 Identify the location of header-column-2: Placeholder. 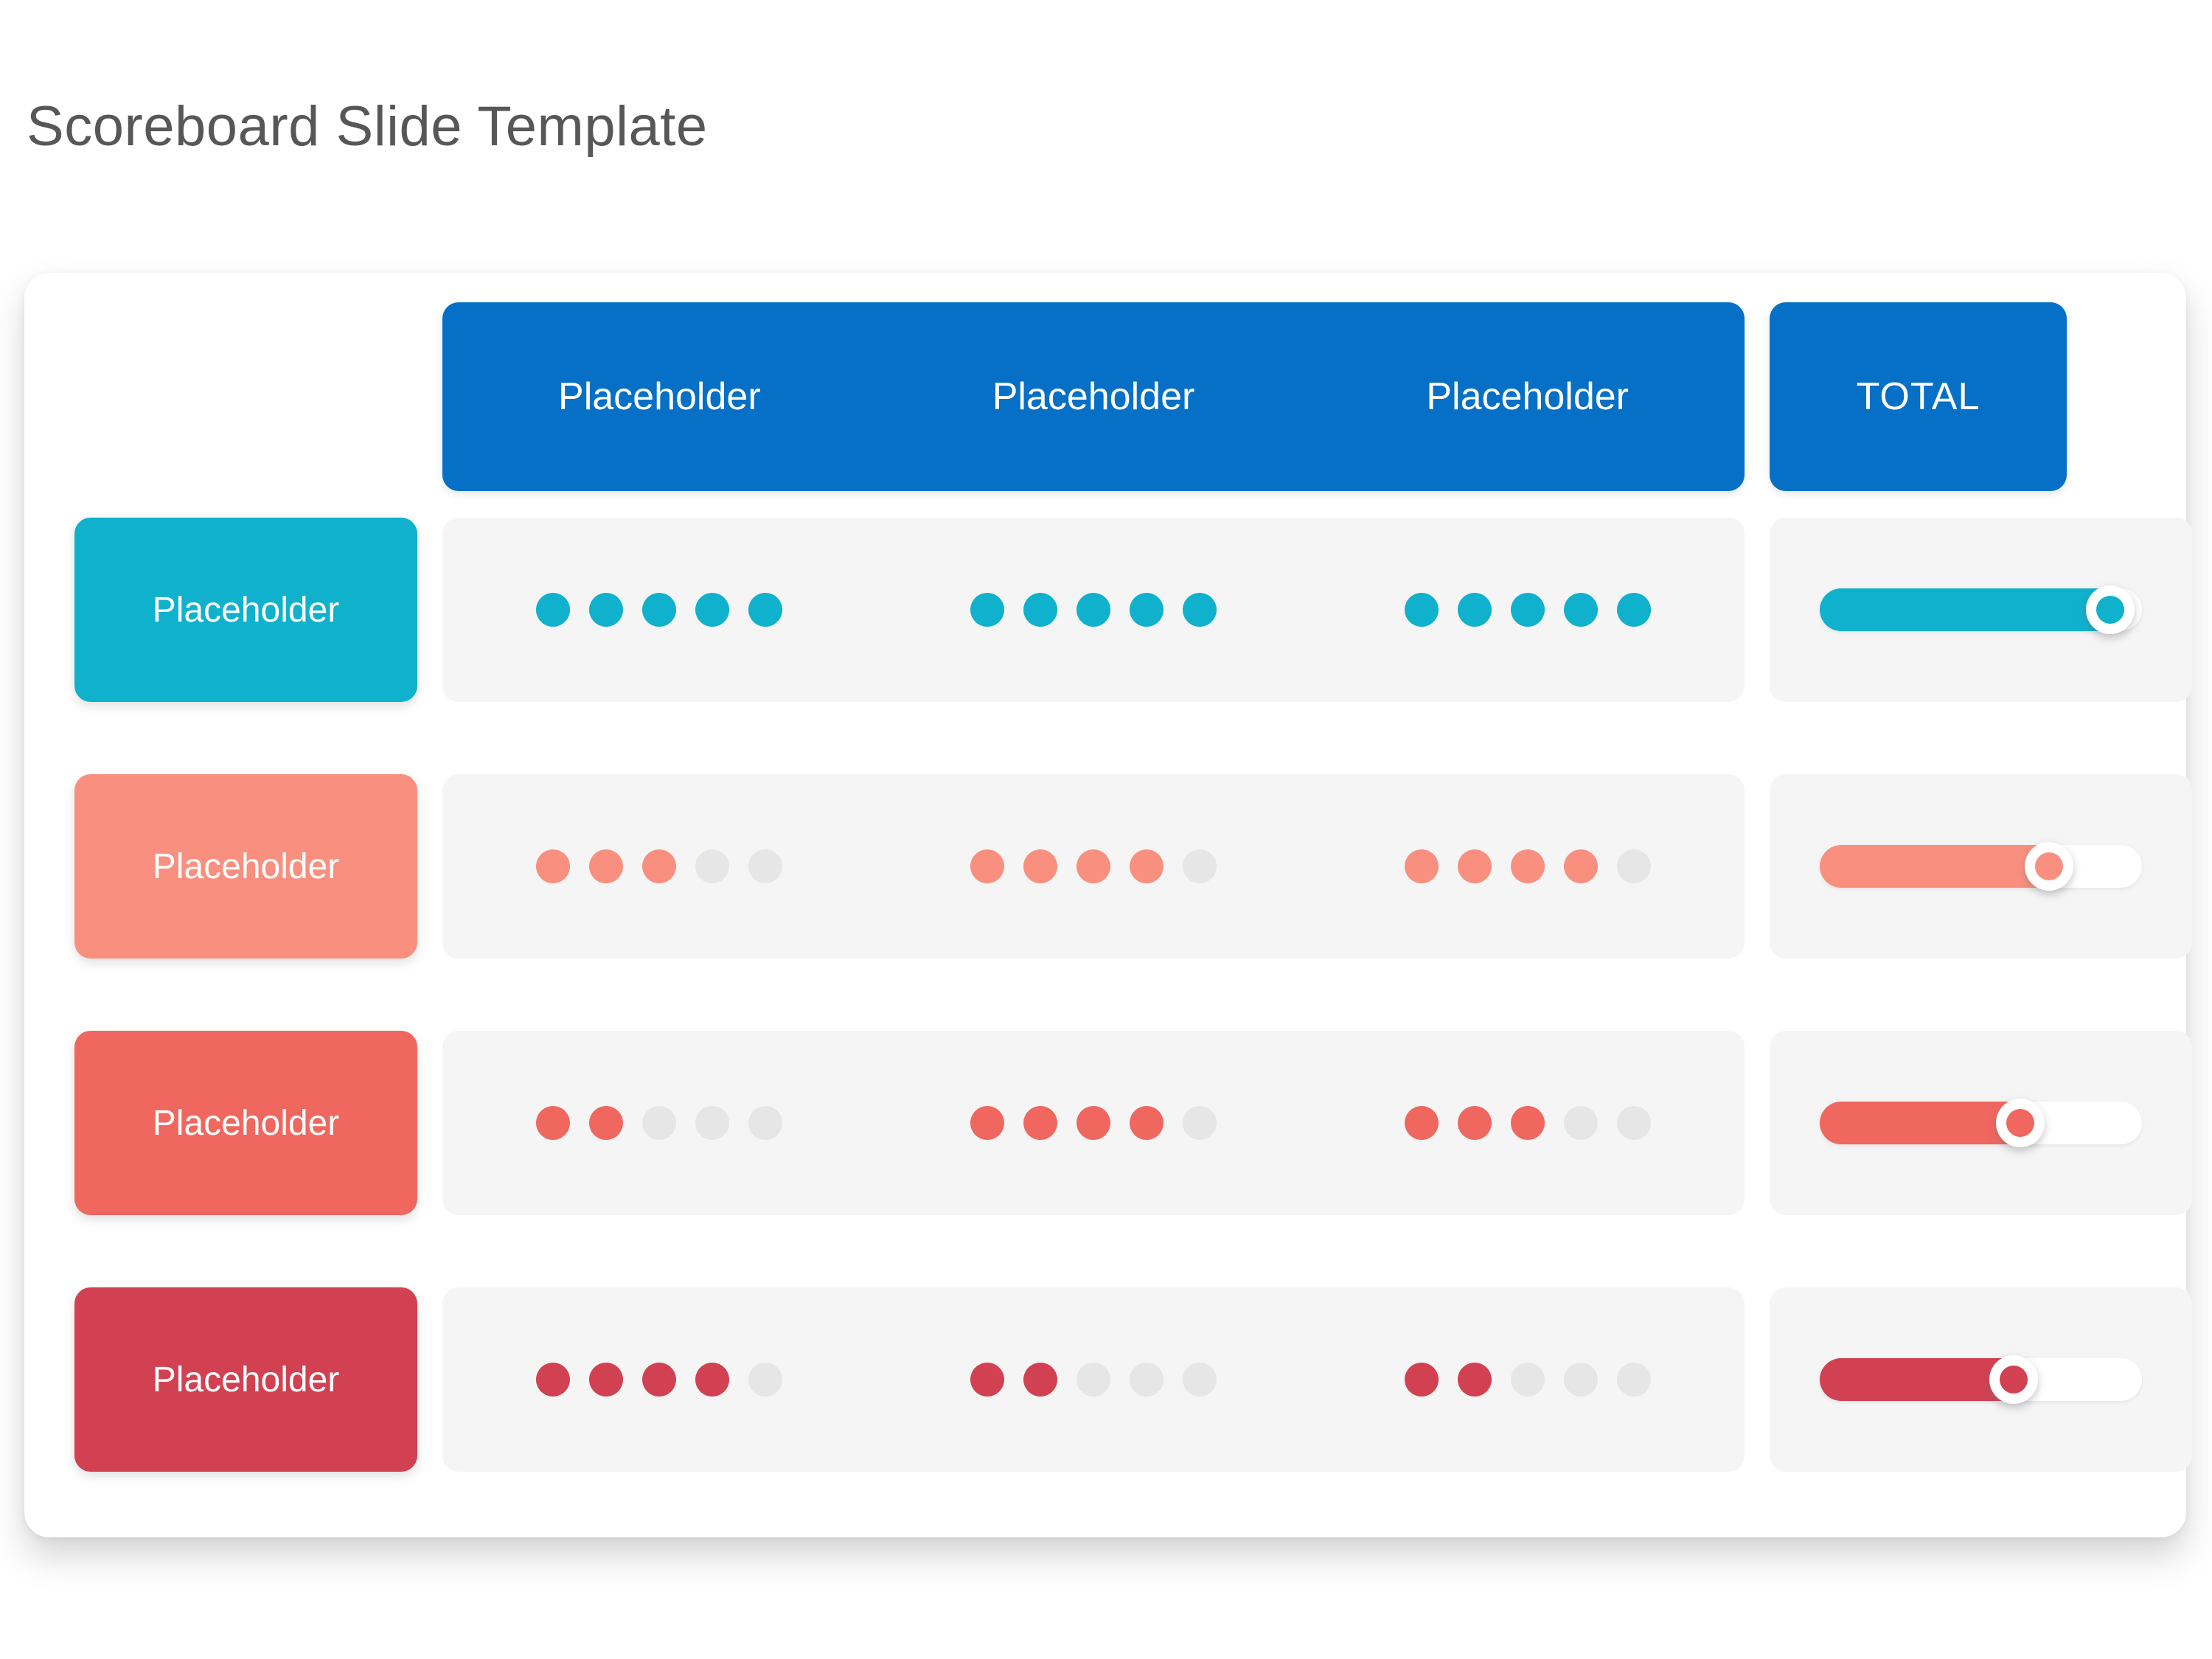
(1093, 396).